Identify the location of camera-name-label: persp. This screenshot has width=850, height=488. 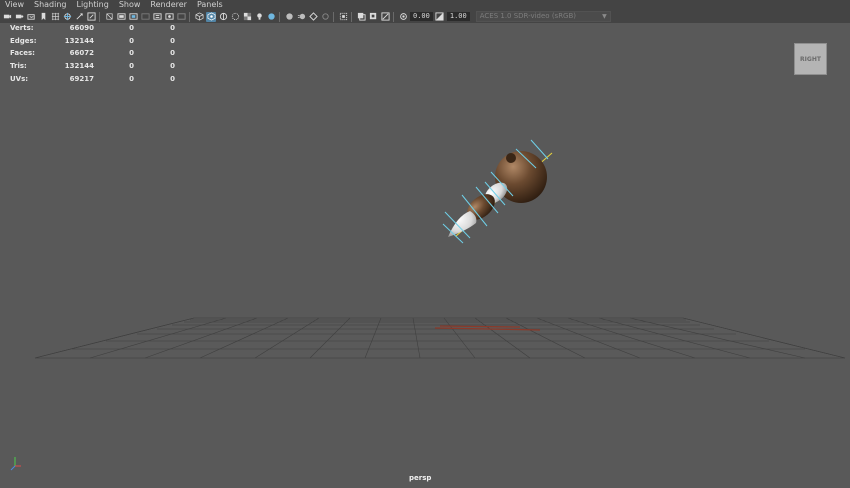
(420, 478).